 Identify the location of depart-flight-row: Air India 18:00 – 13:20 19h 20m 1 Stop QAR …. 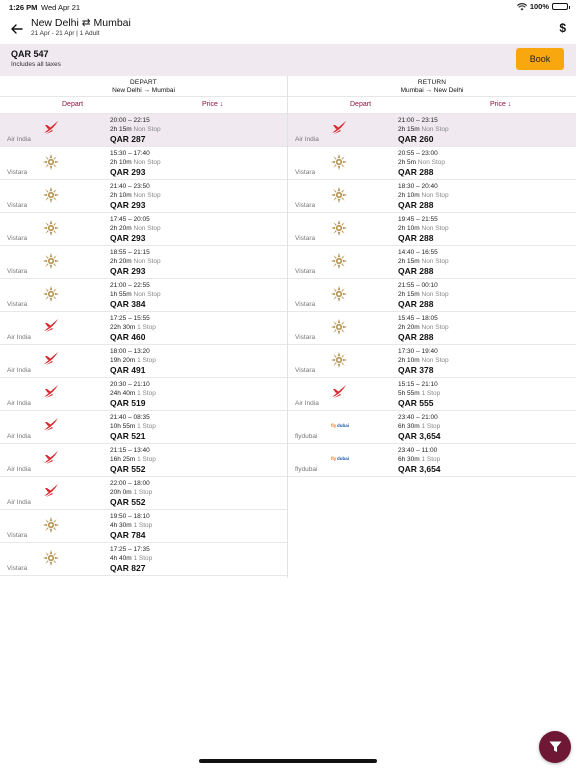
(143, 361).